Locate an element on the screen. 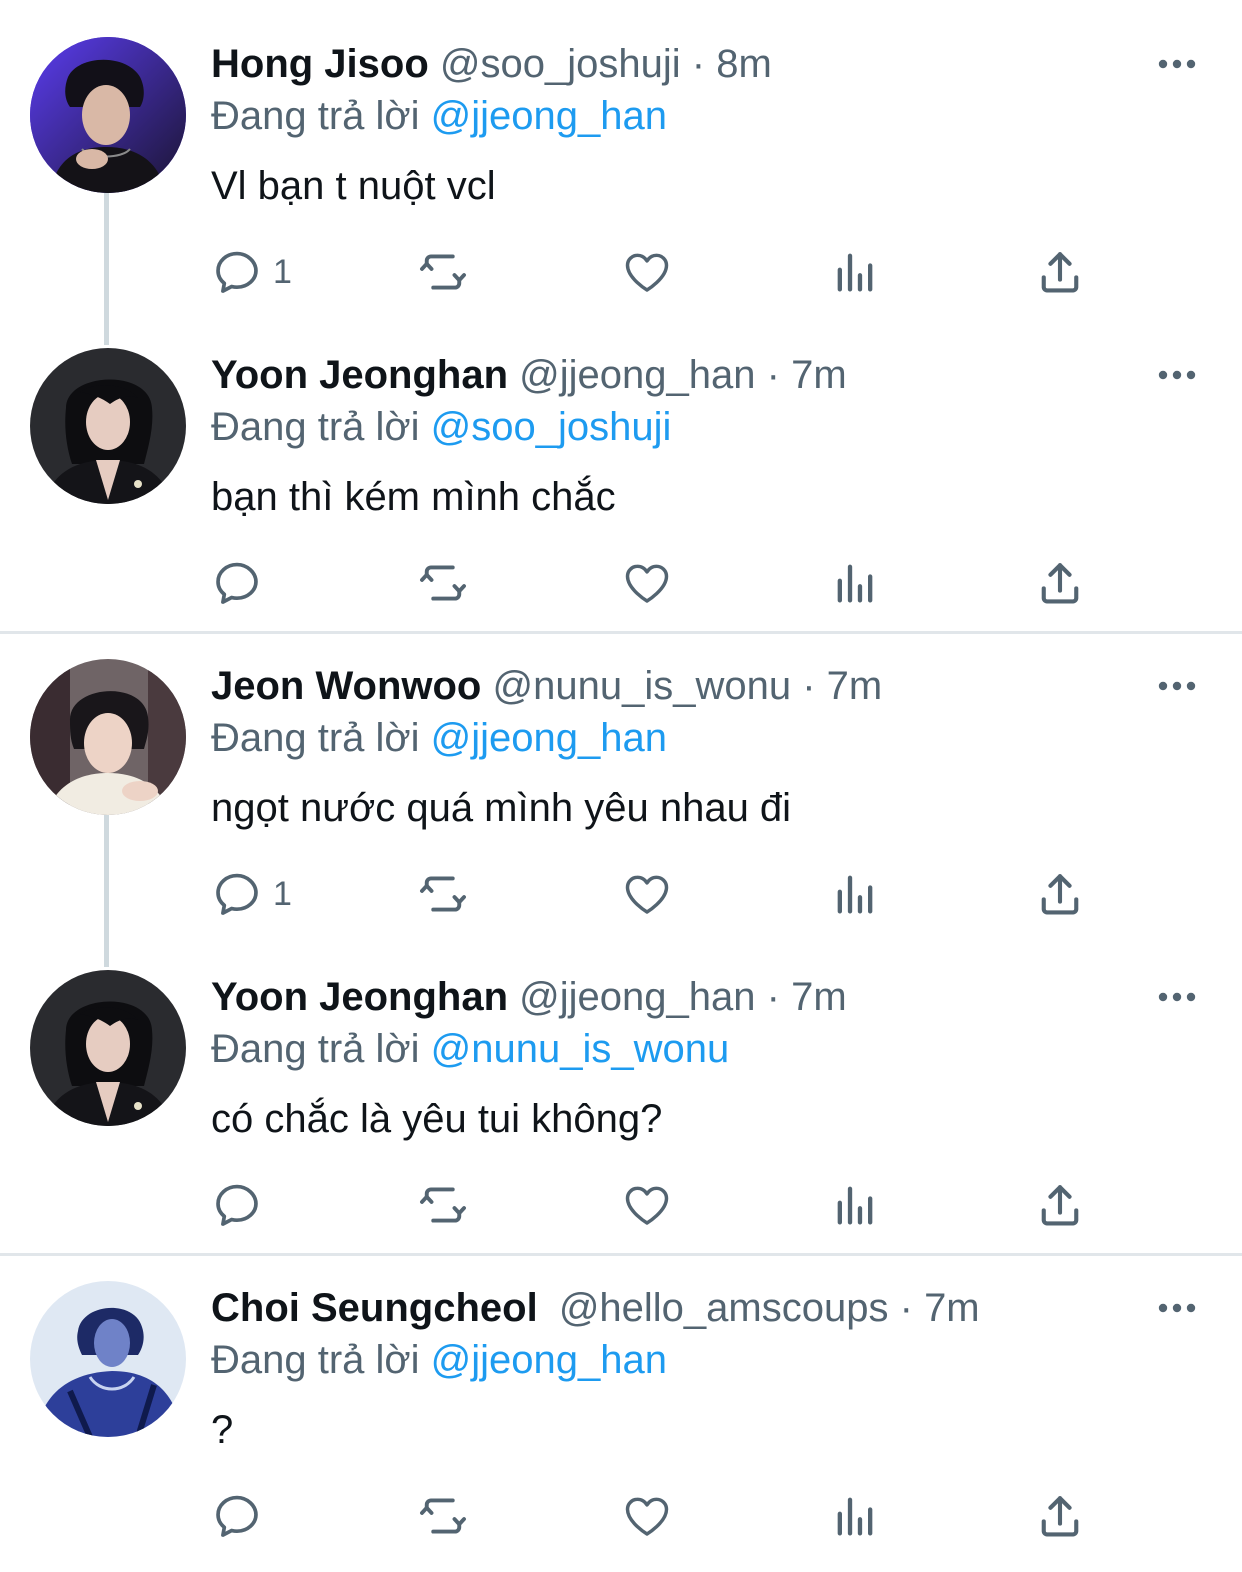 The width and height of the screenshot is (1242, 1572). tweet-header: Choi Seungcheol @hello_amscoups · 7m is located at coordinates (595, 1308).